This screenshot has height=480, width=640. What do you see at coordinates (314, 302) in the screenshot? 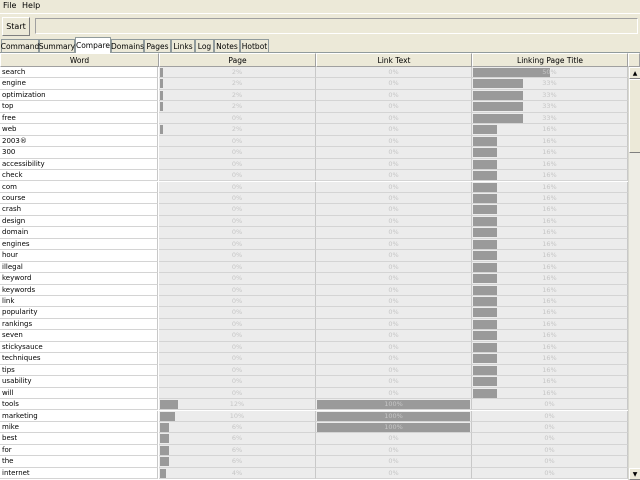
I see `table-row: link 0% 0% 16%` at bounding box center [314, 302].